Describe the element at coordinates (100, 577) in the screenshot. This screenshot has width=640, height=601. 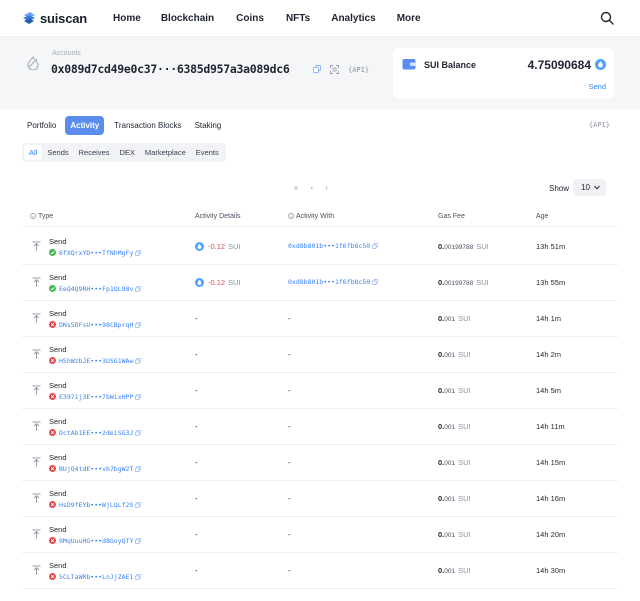
I see `tx-digest-link: 5CLTaWRb•••LnJjZAE1` at that location.